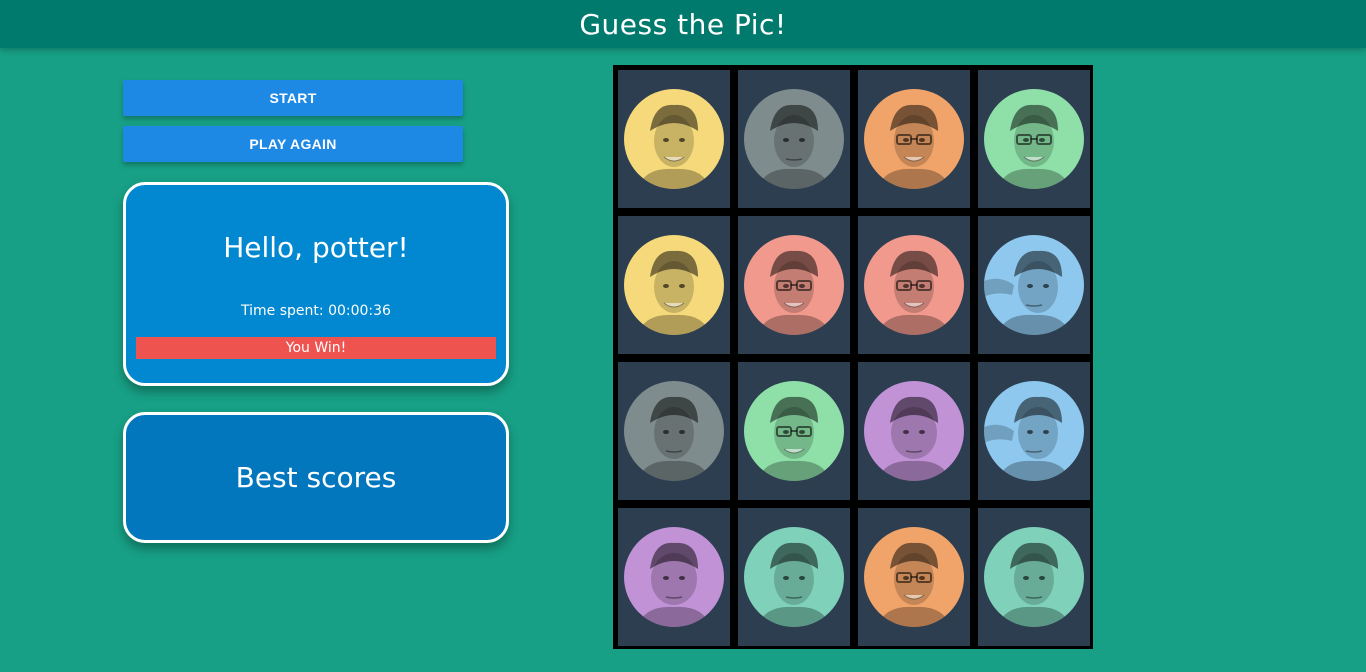 The height and width of the screenshot is (672, 1366). What do you see at coordinates (293, 98) in the screenshot?
I see `start-button: START` at bounding box center [293, 98].